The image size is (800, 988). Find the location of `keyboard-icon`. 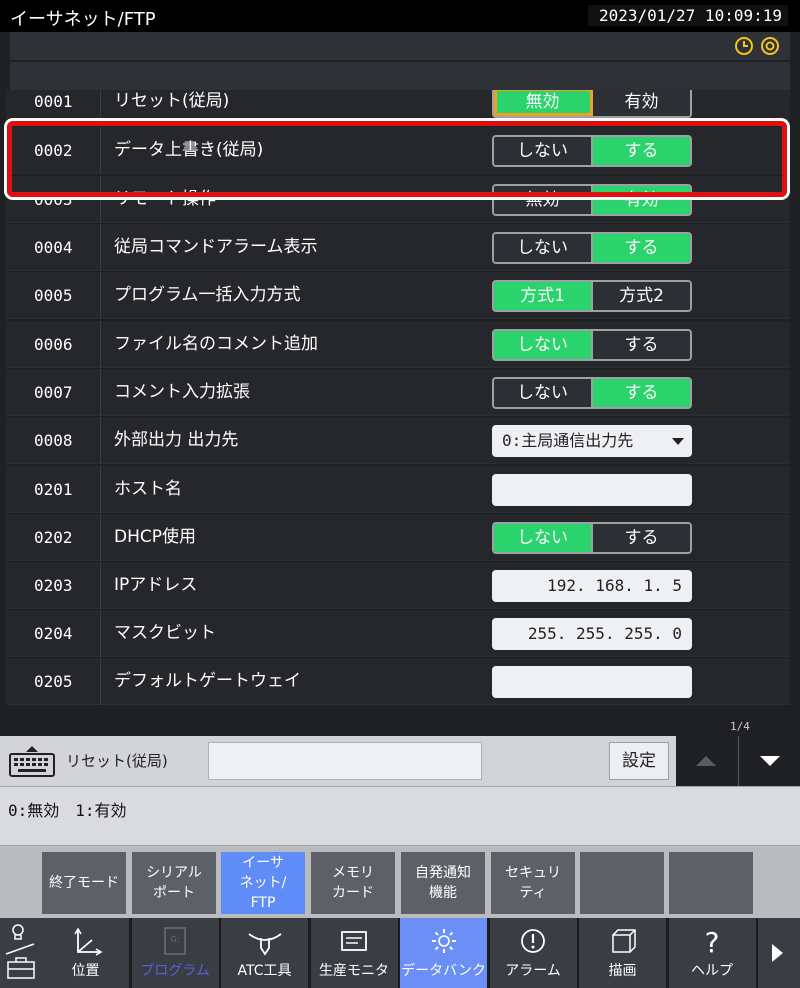

keyboard-icon is located at coordinates (32, 761).